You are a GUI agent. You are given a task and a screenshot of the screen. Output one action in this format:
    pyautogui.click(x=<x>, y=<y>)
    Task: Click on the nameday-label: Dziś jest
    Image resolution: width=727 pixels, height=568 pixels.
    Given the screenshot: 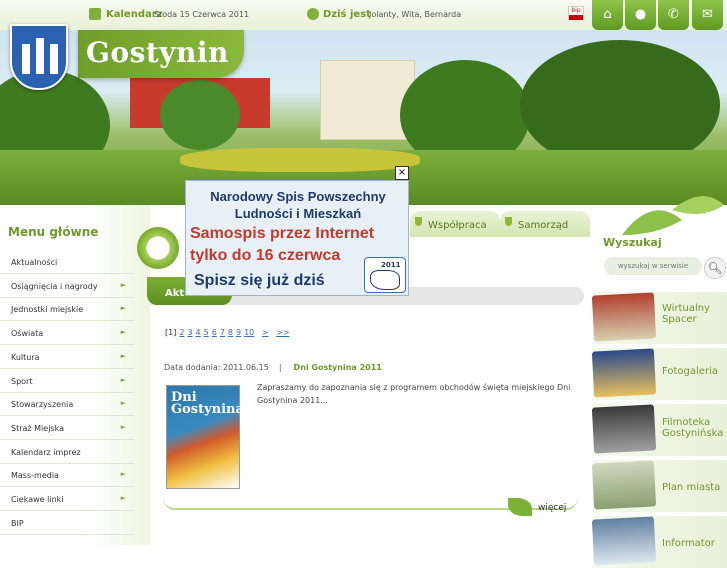 What is the action you would take?
    pyautogui.click(x=347, y=14)
    